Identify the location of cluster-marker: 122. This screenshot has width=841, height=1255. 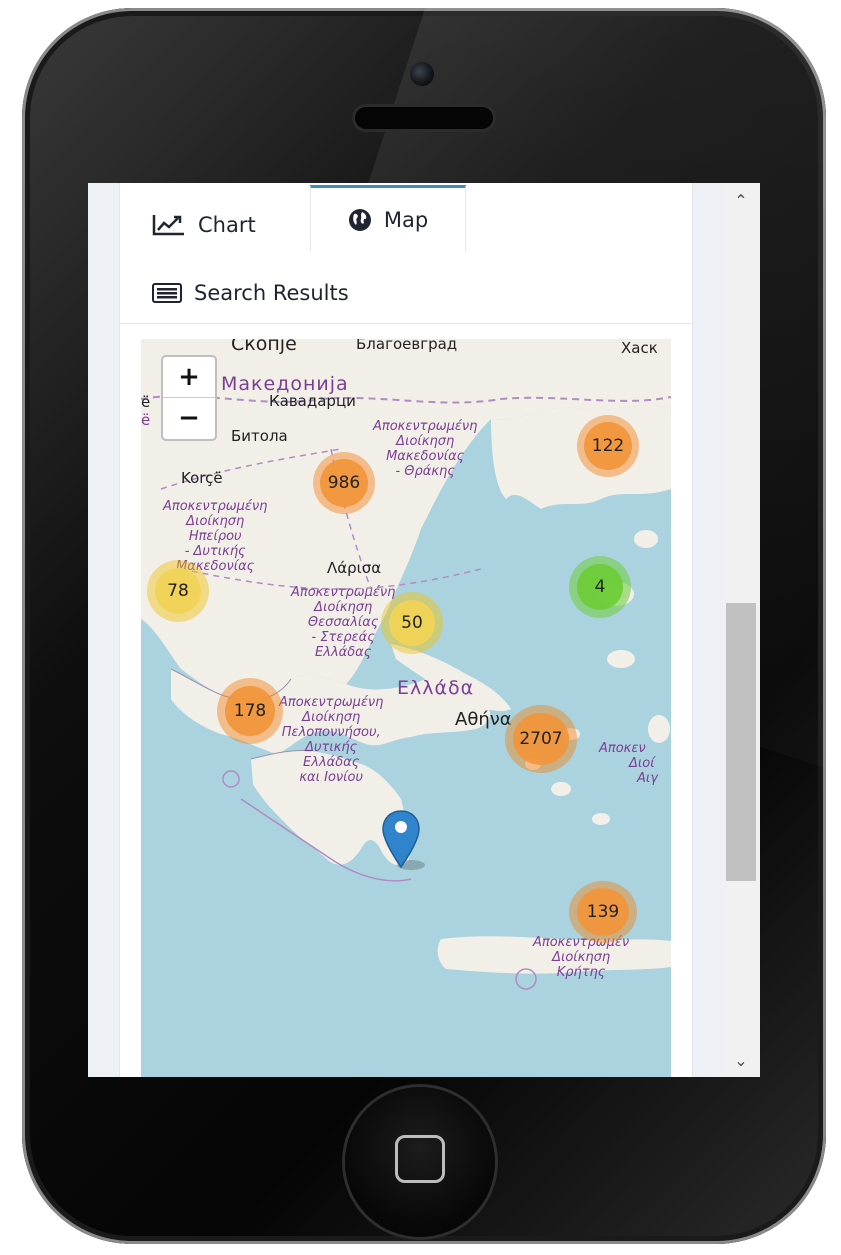
(608, 446).